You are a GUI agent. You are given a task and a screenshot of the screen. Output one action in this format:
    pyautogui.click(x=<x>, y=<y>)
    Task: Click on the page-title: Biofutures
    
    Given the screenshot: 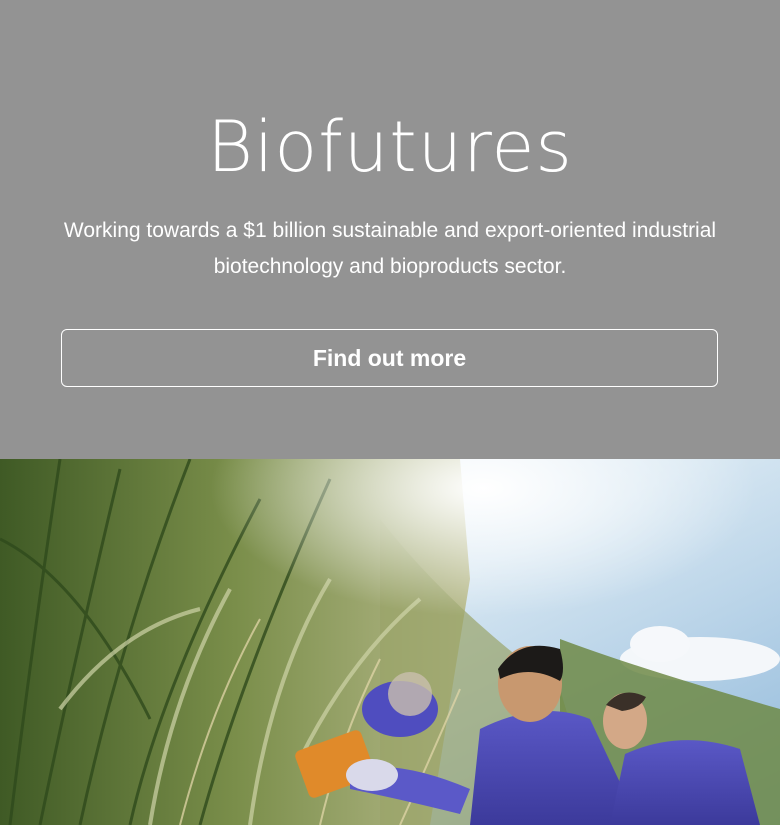 What is the action you would take?
    pyautogui.click(x=390, y=146)
    